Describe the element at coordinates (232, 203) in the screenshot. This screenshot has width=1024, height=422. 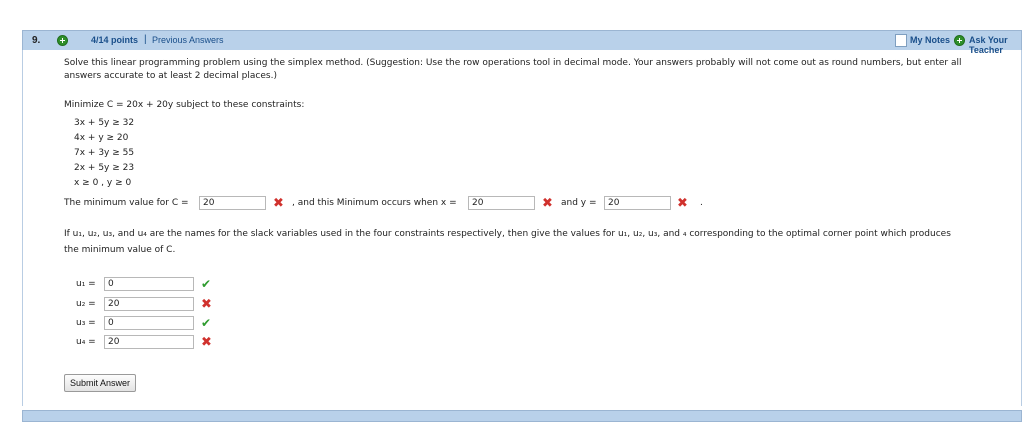
I see `min-value-input: 20` at that location.